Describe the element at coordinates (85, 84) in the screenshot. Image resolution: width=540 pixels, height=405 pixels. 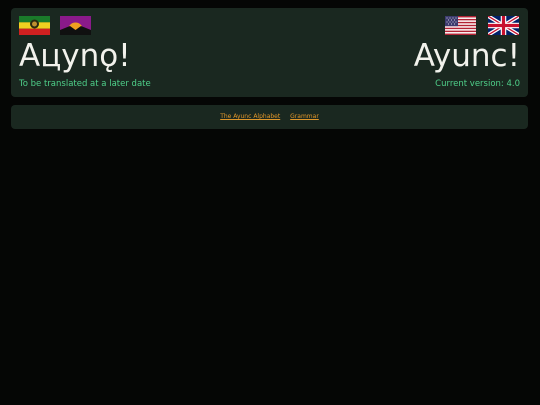
I see `translation-note: To be translated at a later date` at that location.